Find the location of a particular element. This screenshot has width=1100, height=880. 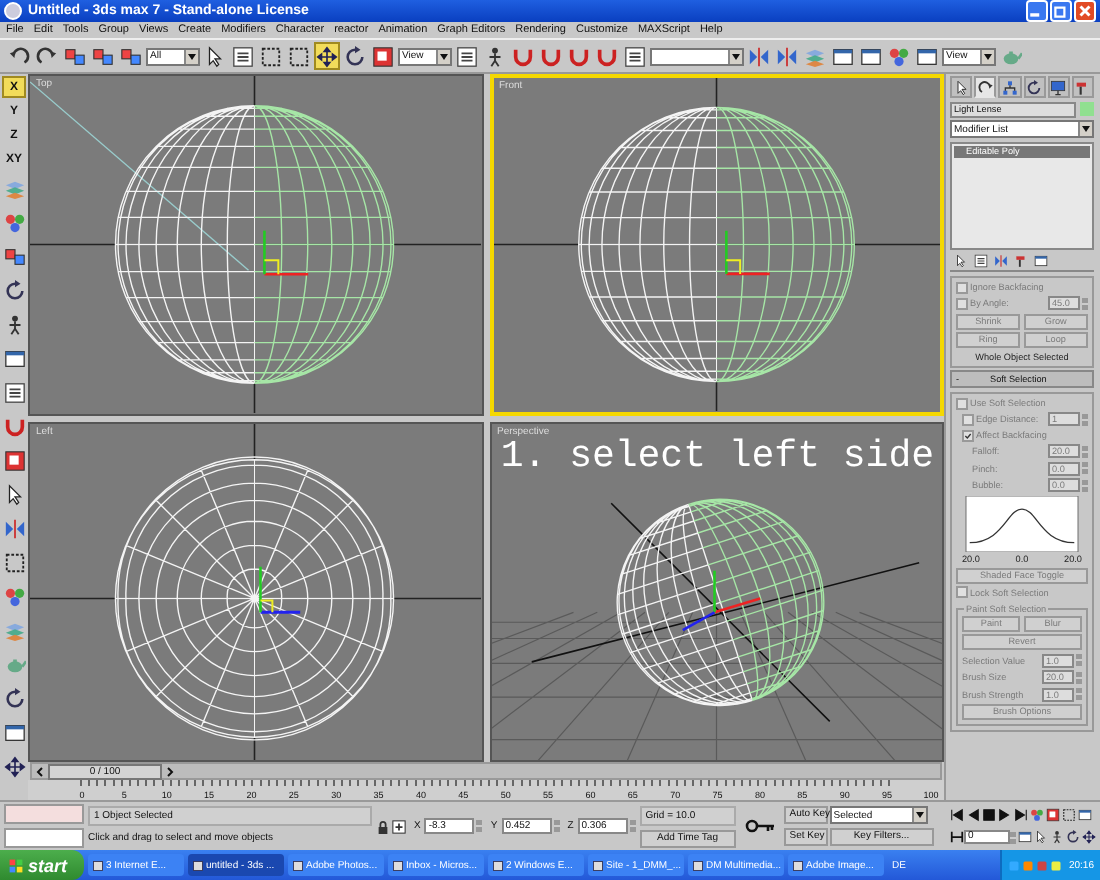

hierarchy-icon is located at coordinates (1009, 87).